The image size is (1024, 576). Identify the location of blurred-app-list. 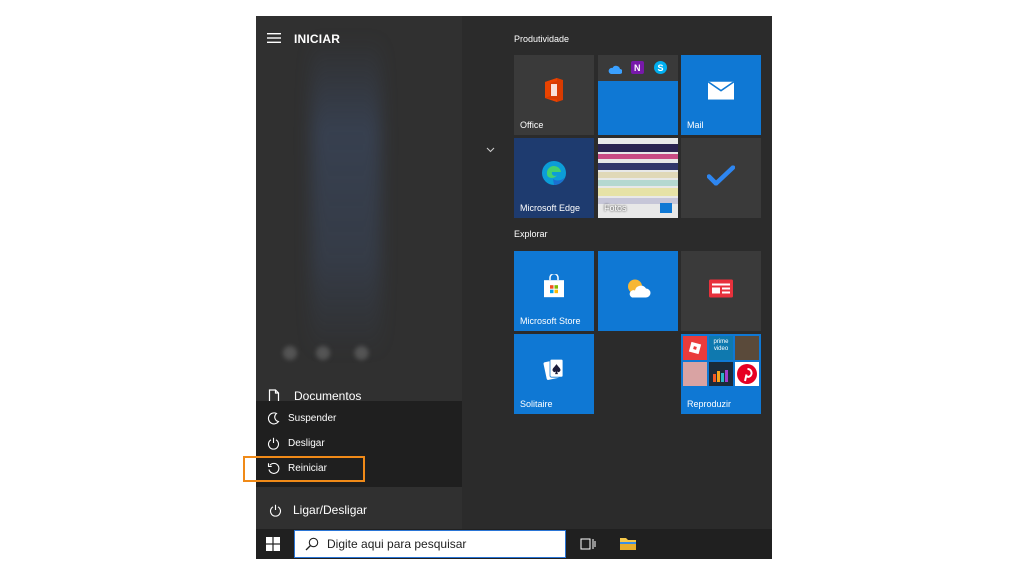
(346, 196).